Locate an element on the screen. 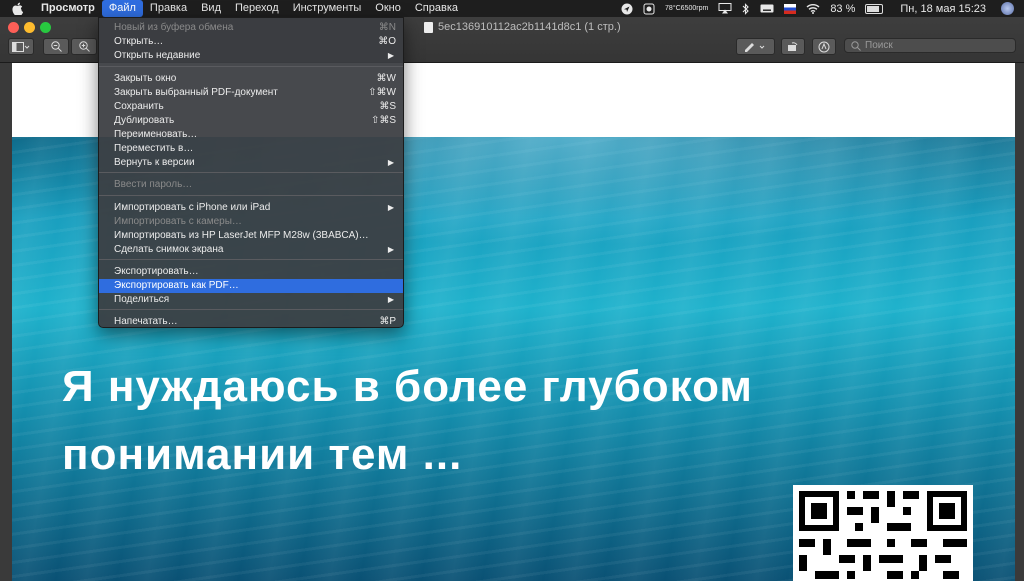 This screenshot has height=581, width=1024. menu-item-close-pdf: Закрыть выбранный PDF-документ ⇧⌘W is located at coordinates (251, 93).